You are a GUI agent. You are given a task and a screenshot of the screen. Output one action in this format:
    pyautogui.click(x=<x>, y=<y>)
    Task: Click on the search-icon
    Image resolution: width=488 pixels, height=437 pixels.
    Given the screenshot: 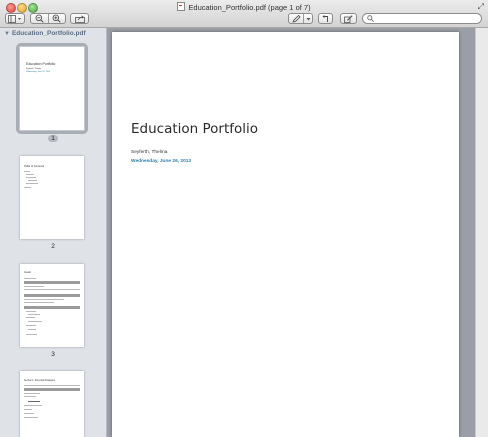 What is the action you would take?
    pyautogui.click(x=370, y=18)
    